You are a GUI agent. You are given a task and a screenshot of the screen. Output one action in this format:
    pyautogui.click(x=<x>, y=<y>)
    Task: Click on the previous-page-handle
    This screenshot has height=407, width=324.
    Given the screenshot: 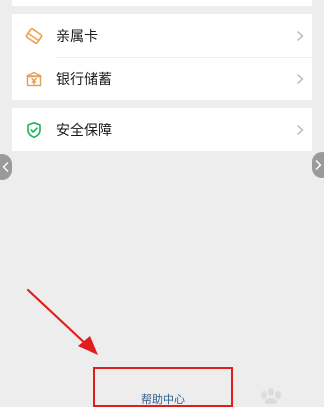 What is the action you would take?
    pyautogui.click(x=6, y=167)
    